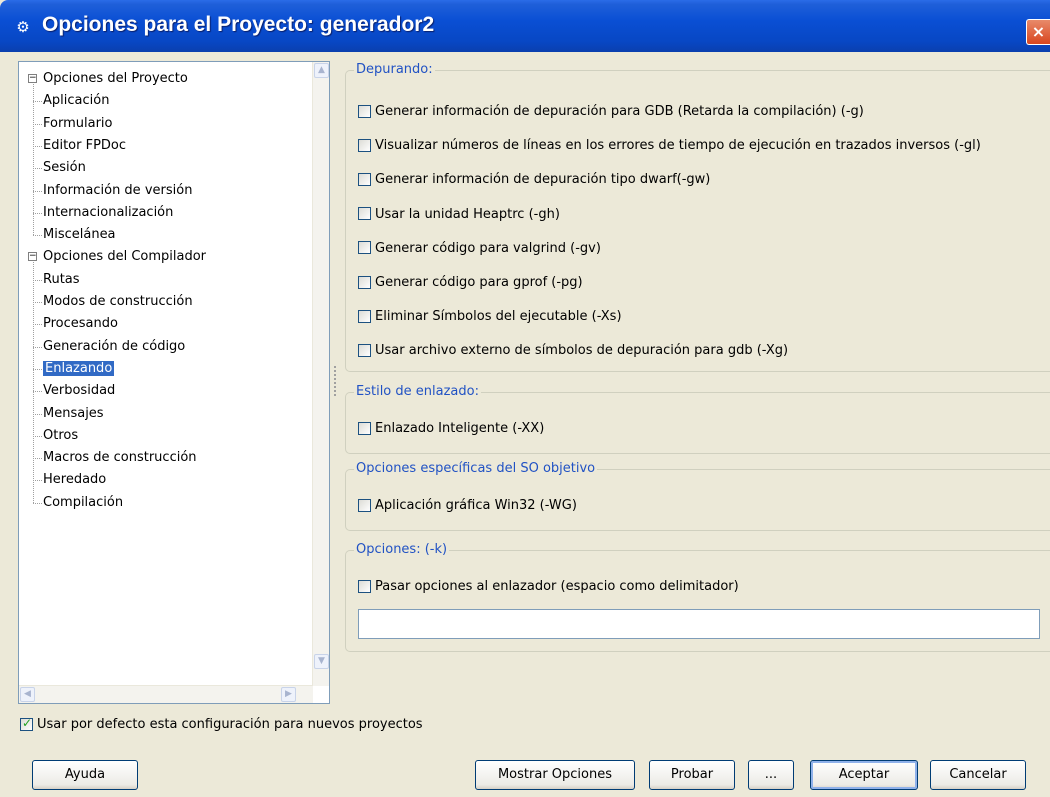 The width and height of the screenshot is (1050, 797). Describe the element at coordinates (73, 414) in the screenshot. I see `tree-item: Mensajes` at that location.